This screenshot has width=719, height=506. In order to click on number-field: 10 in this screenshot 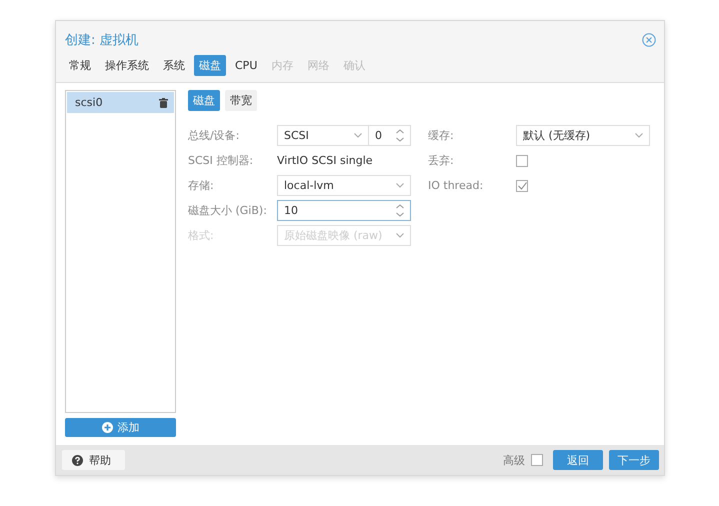, I will do `click(344, 210)`.